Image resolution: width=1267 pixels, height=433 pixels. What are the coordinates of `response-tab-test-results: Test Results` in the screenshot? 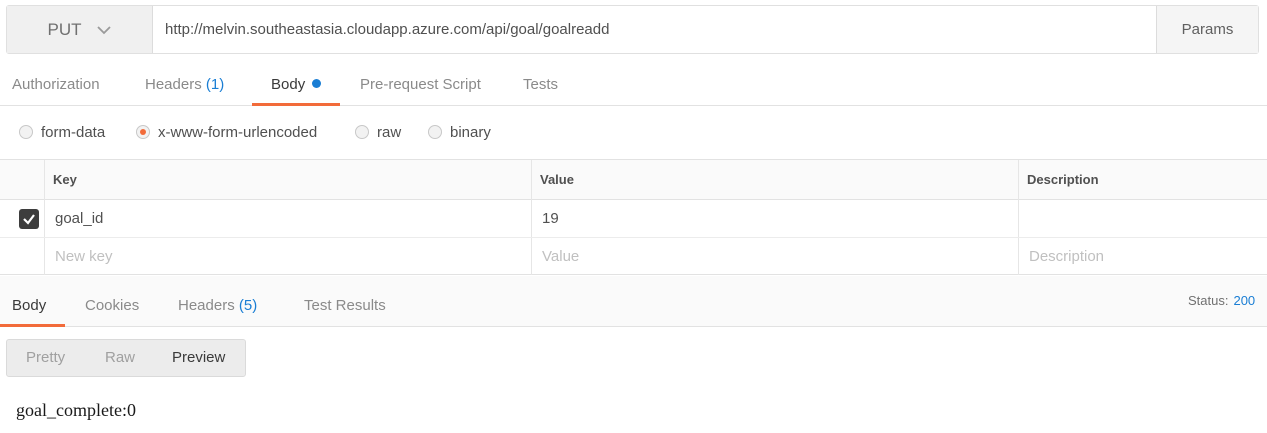 It's located at (345, 301).